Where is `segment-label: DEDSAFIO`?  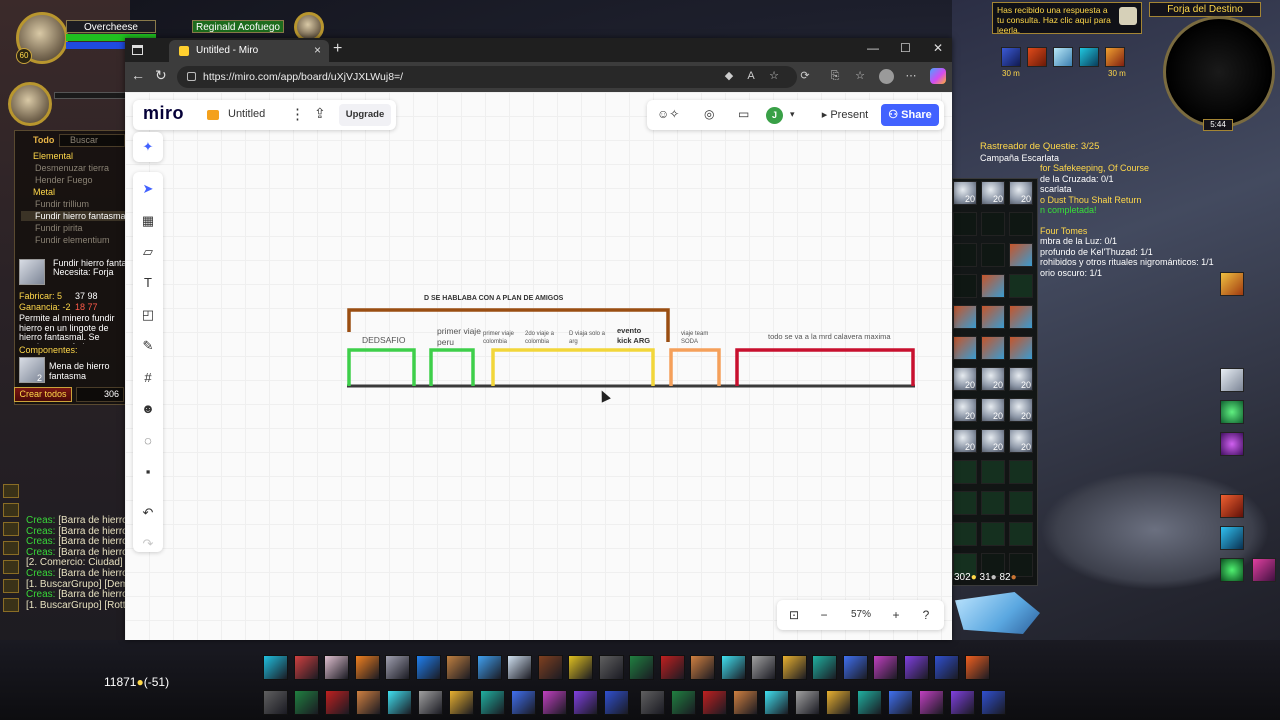
segment-label: DEDSAFIO is located at coordinates (392, 340).